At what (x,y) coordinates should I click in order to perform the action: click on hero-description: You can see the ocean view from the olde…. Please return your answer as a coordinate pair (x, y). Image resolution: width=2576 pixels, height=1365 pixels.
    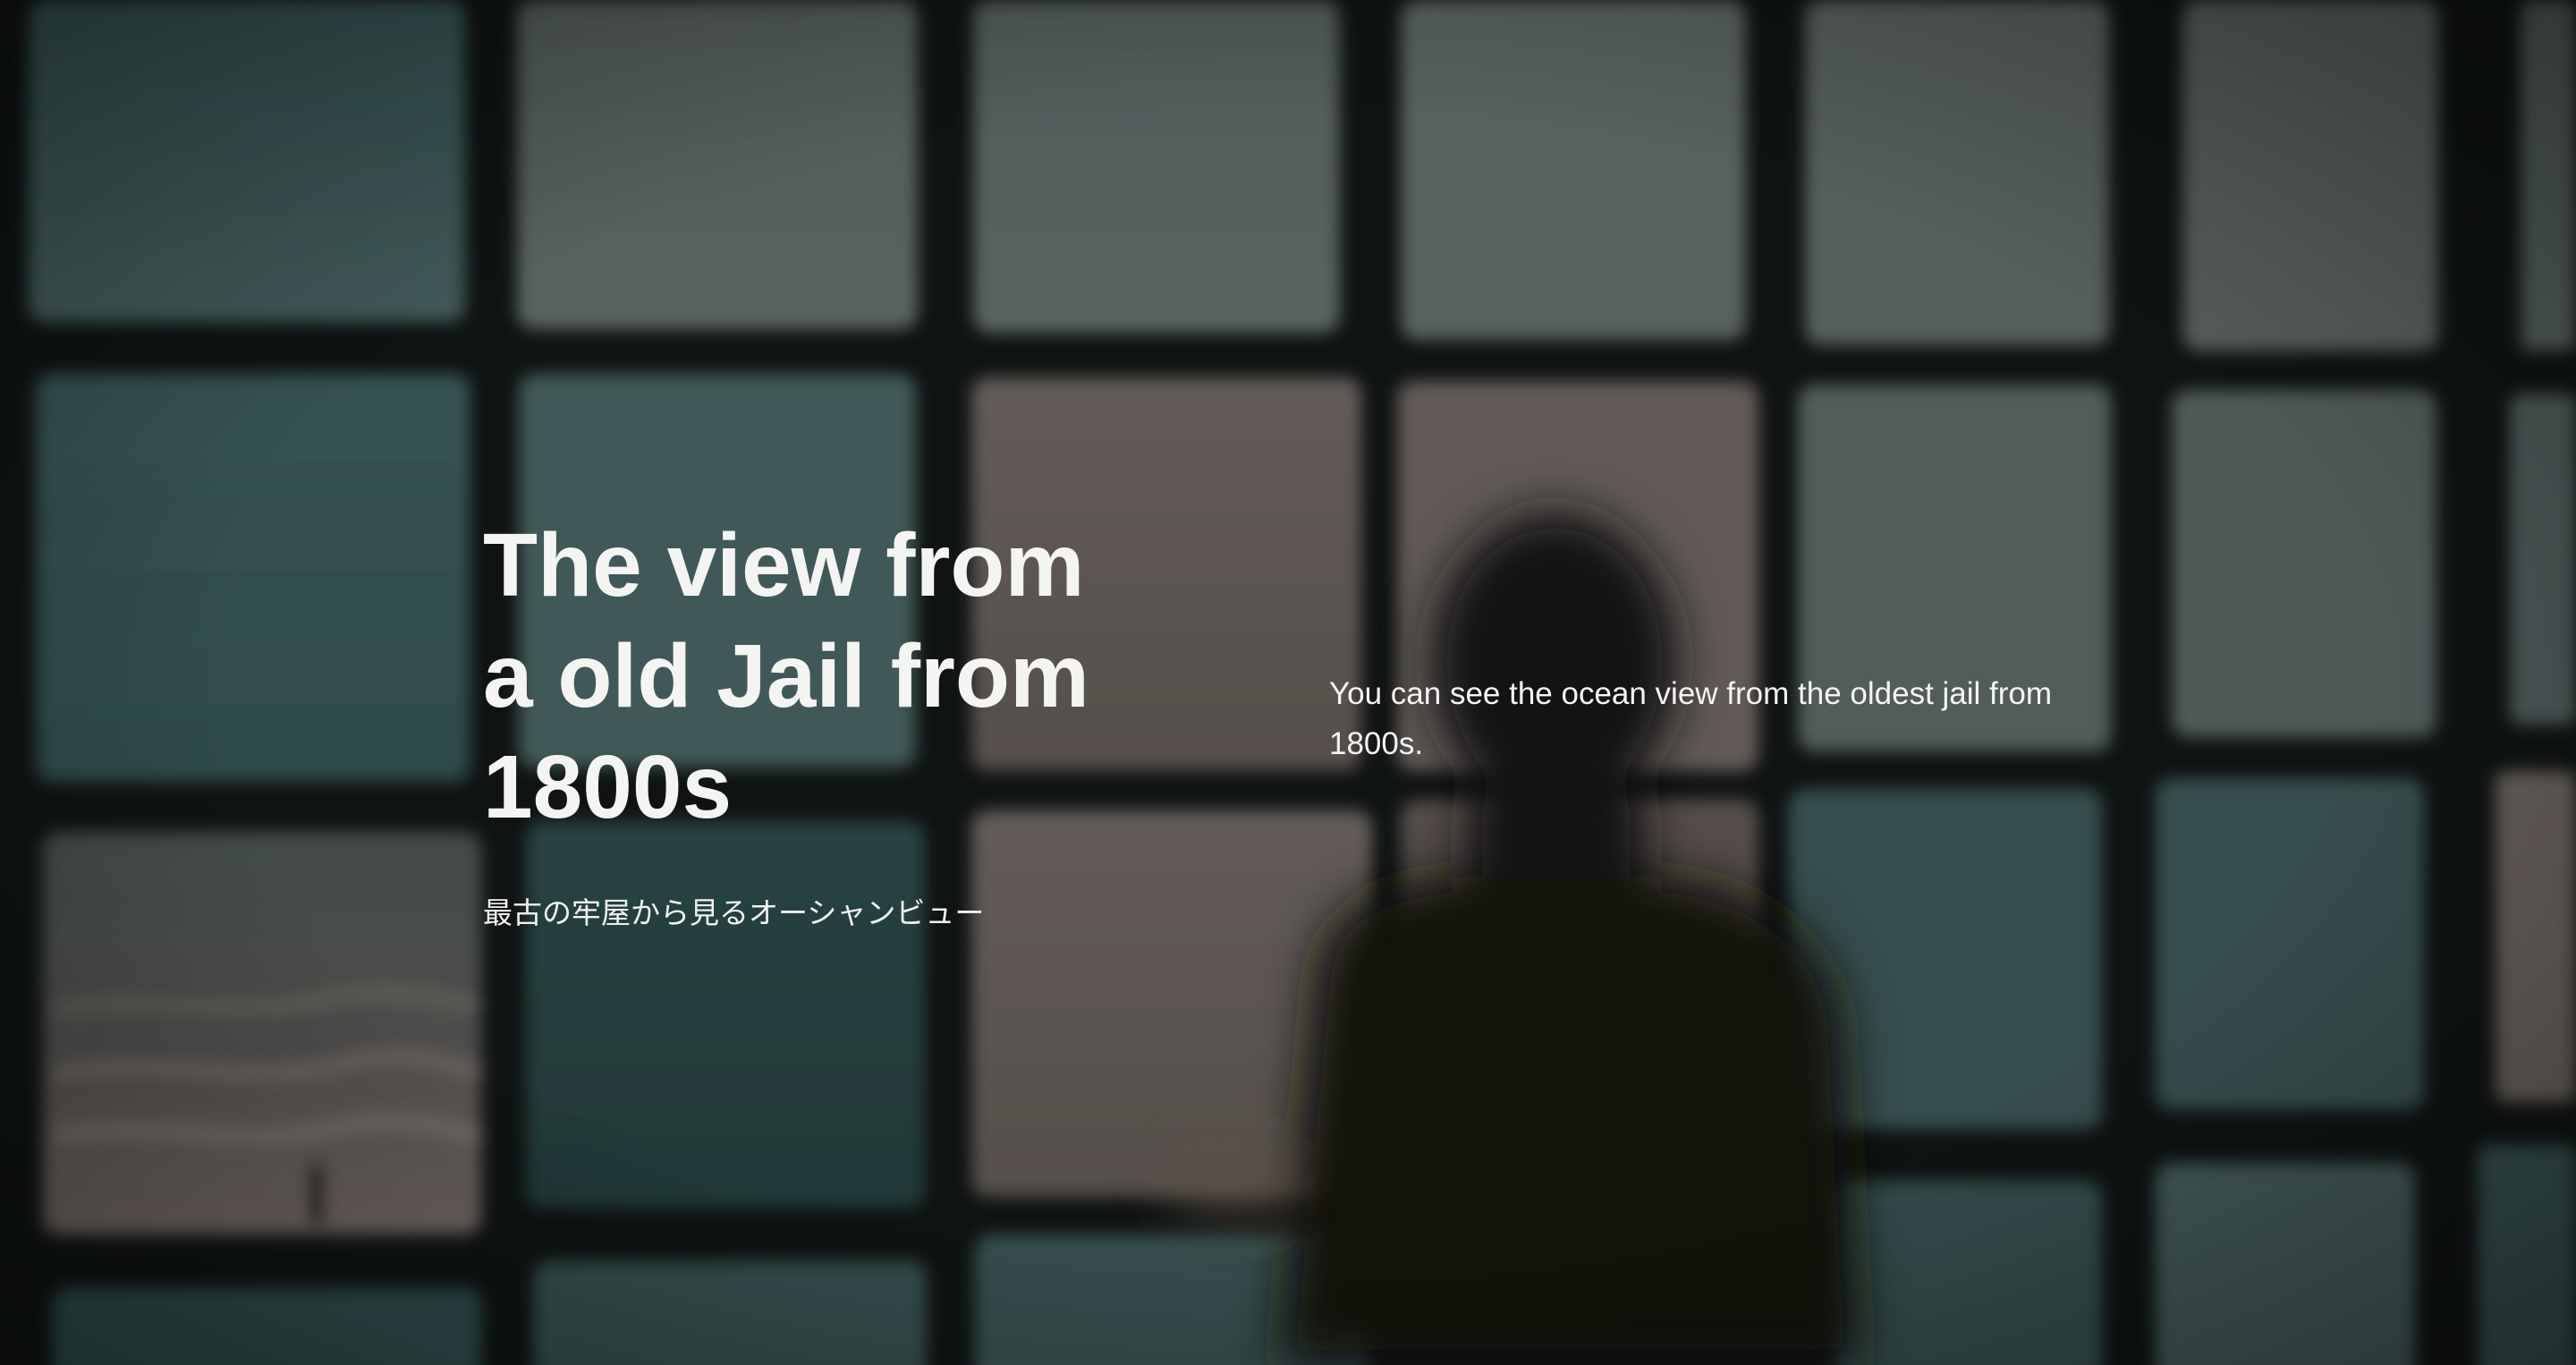
    Looking at the image, I should click on (1691, 718).